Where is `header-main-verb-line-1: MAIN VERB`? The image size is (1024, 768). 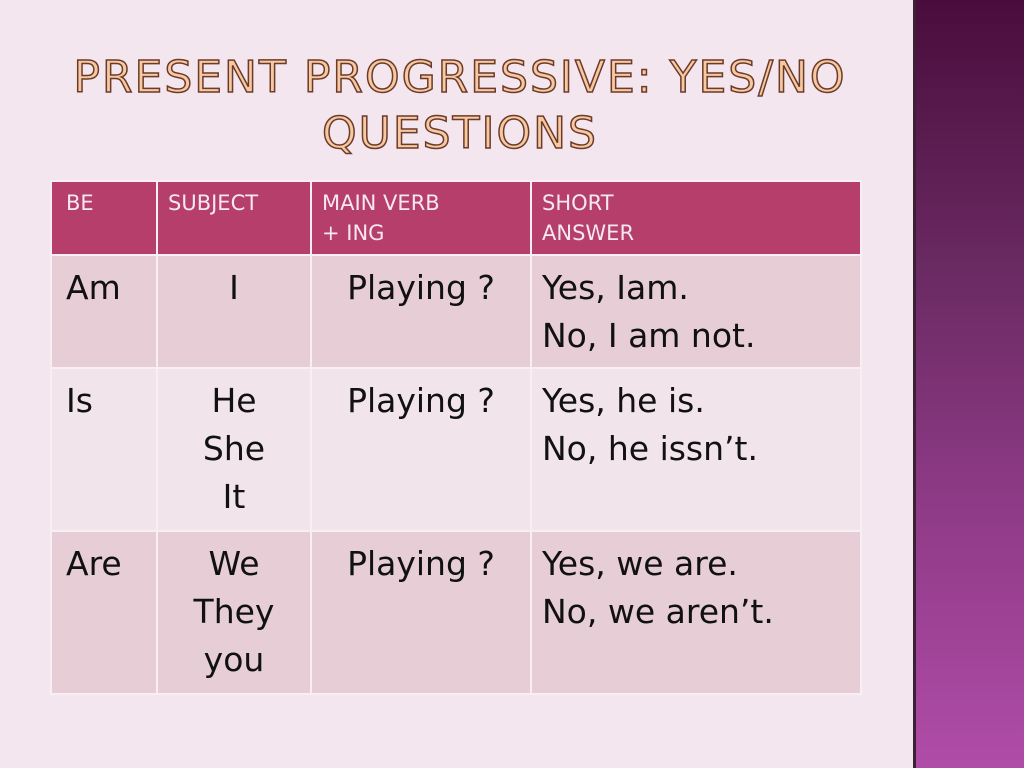 header-main-verb-line-1: MAIN VERB is located at coordinates (381, 203).